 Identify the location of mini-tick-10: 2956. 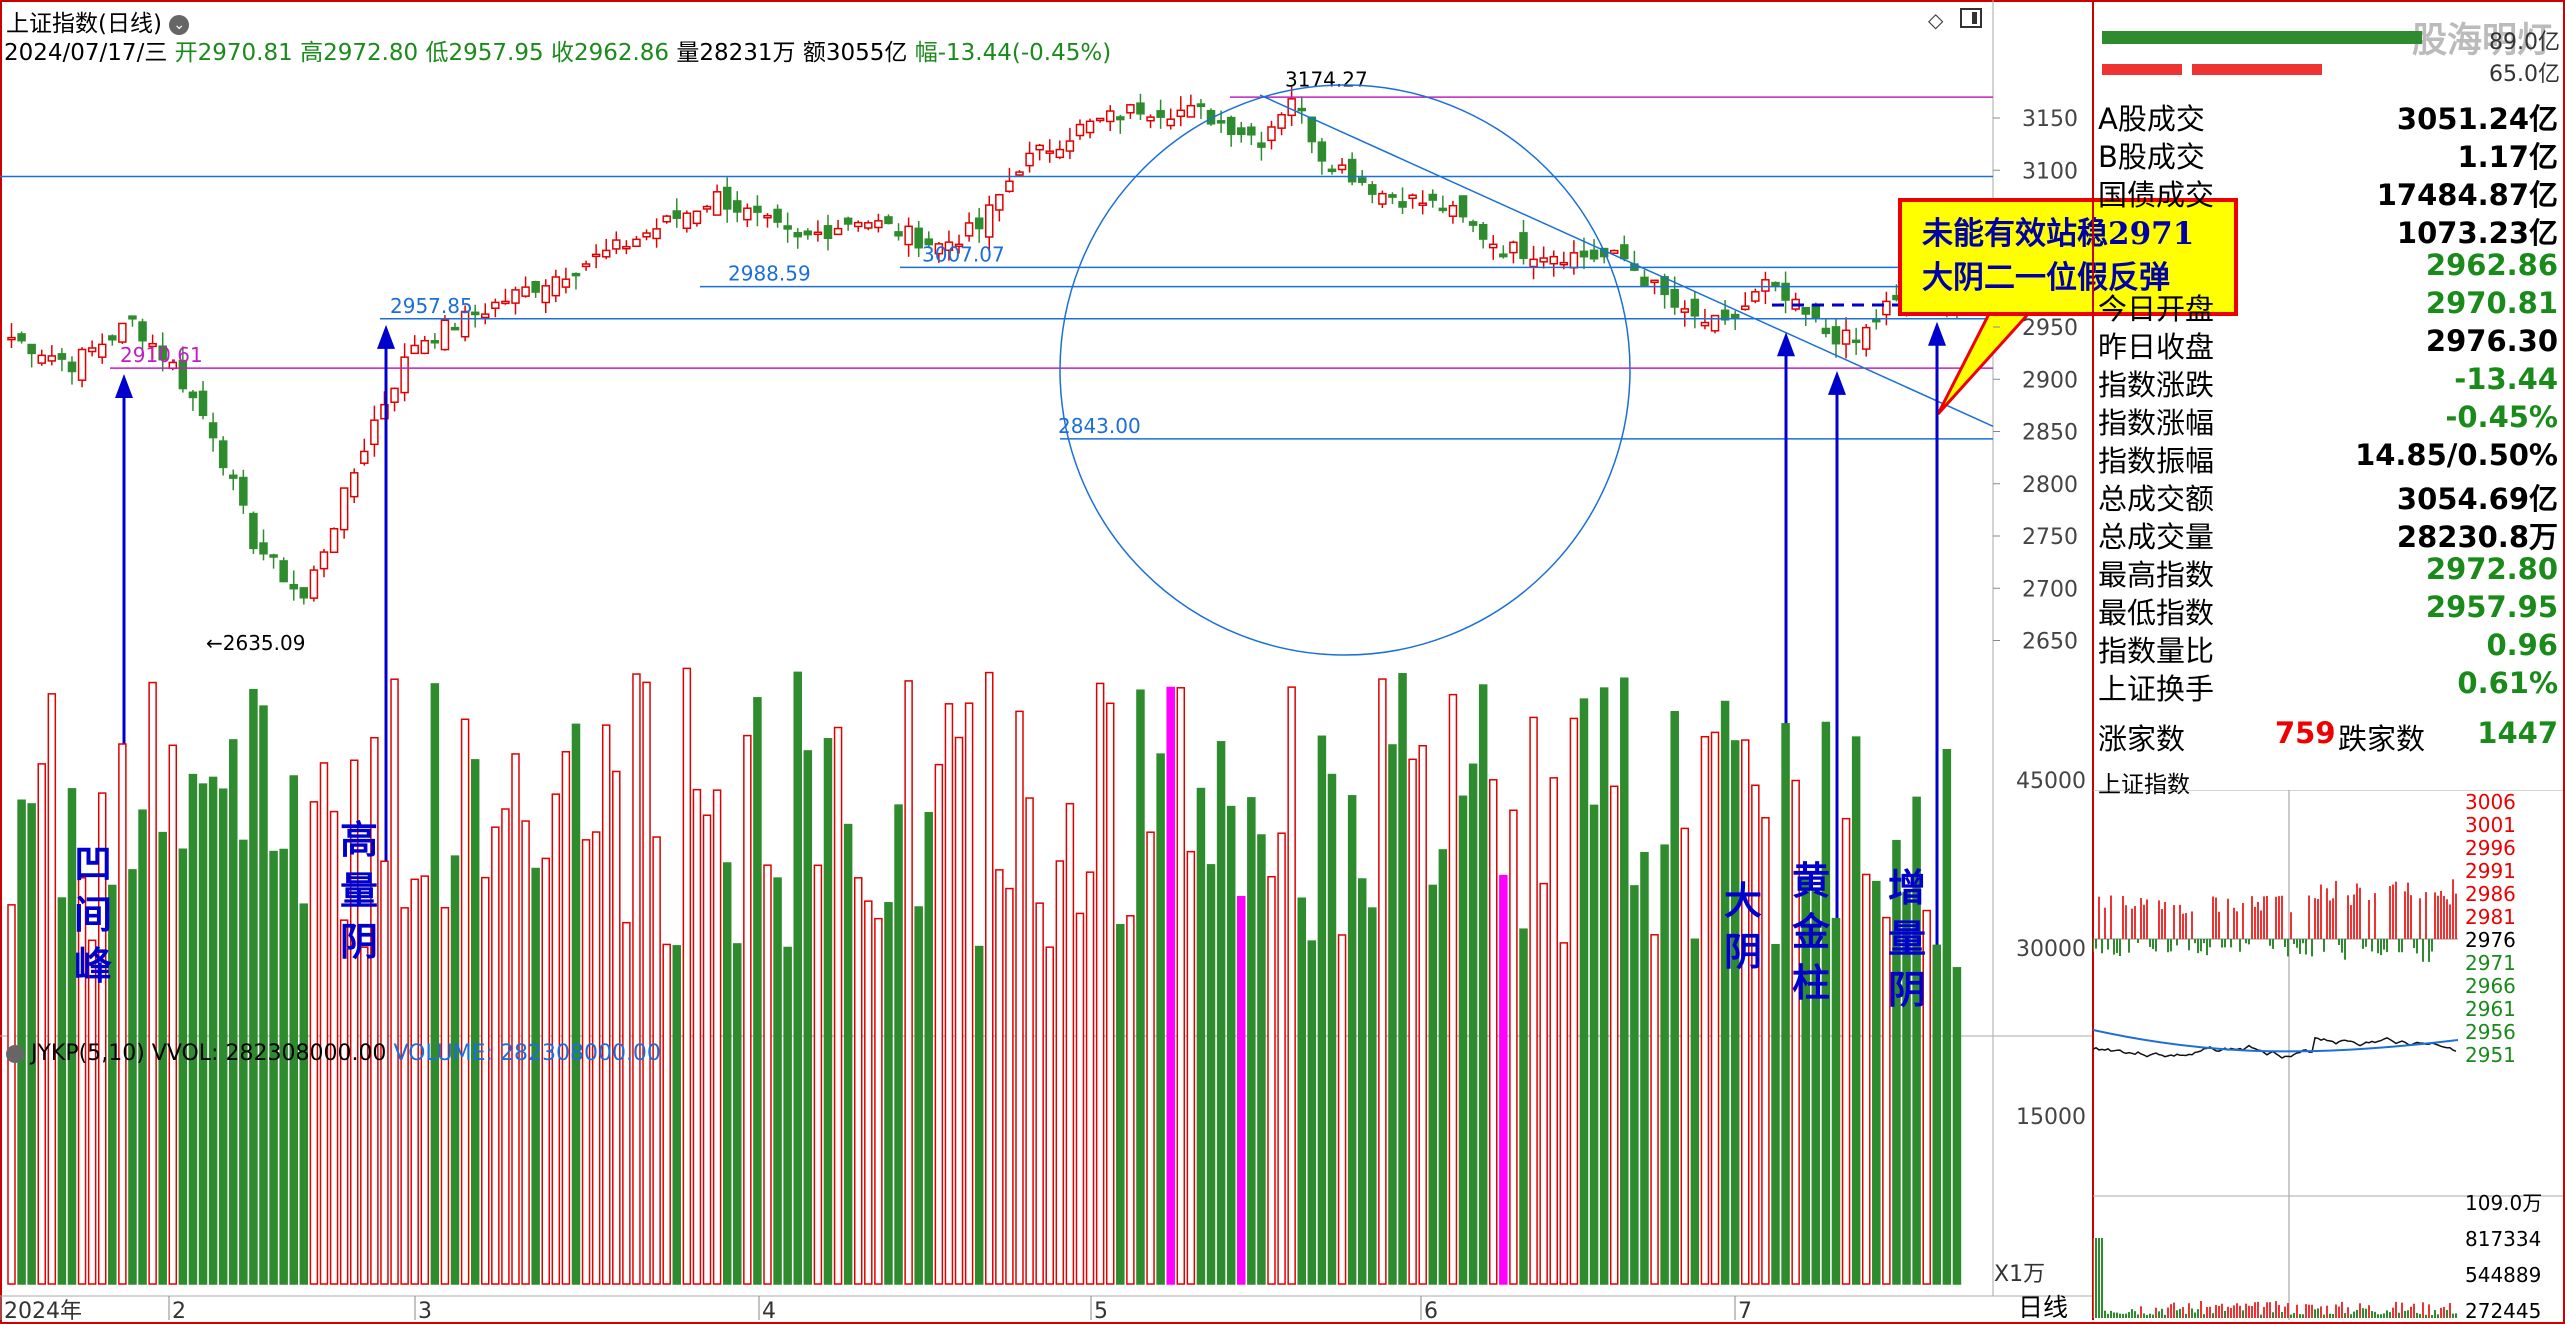
(2490, 1032).